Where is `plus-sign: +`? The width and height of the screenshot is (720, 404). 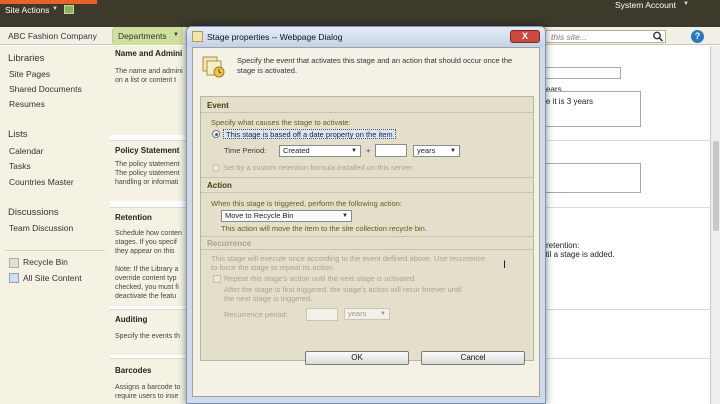 plus-sign: + is located at coordinates (368, 150).